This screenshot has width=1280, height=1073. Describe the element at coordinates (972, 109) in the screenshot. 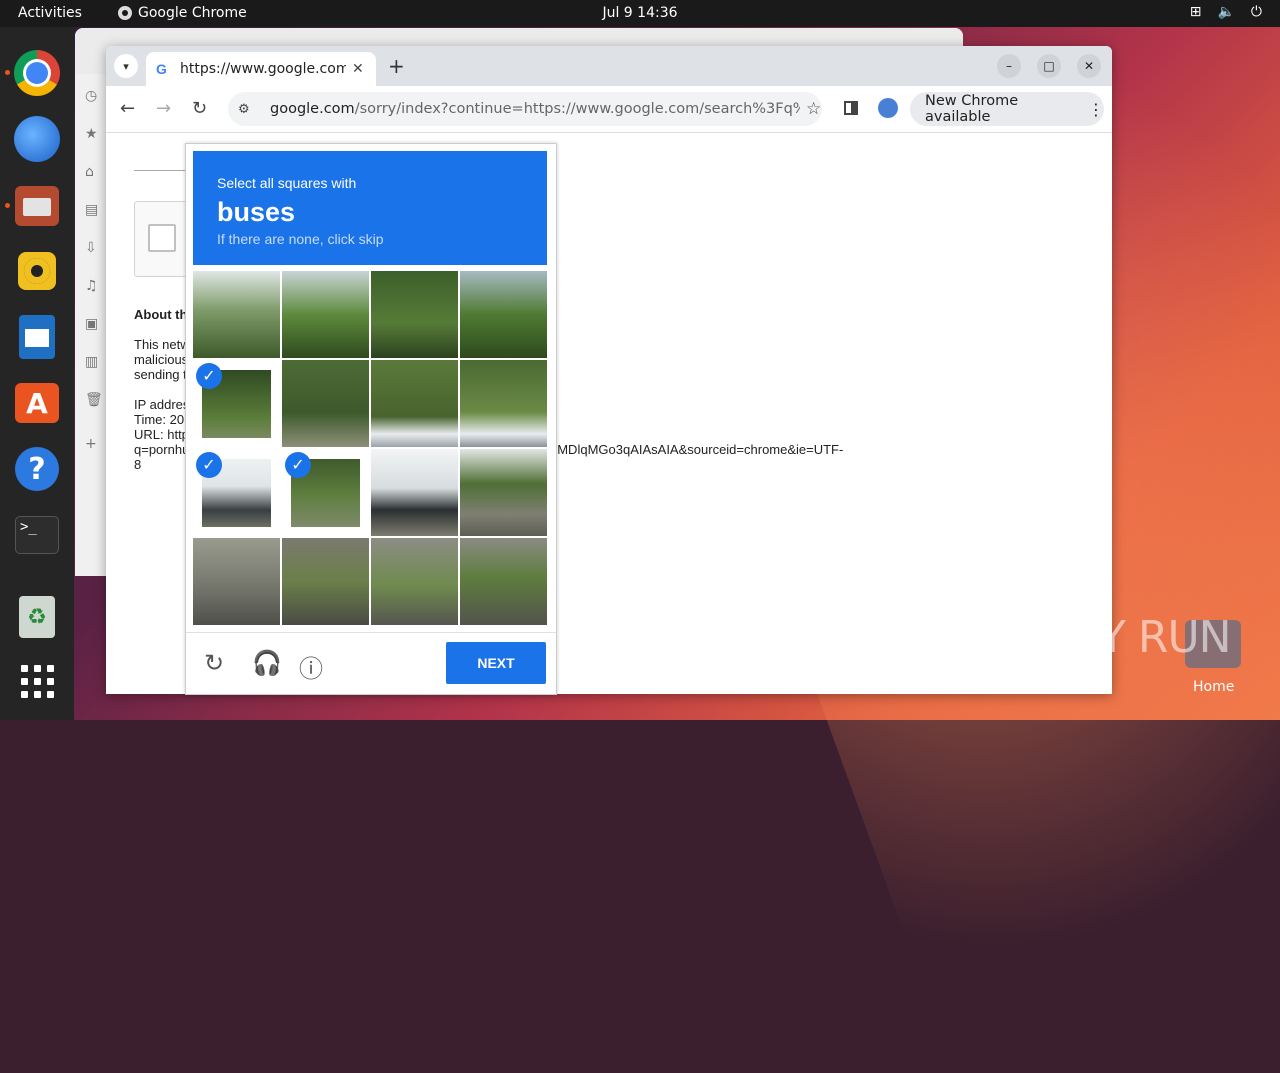

I see `update-label: New Chrome available` at that location.